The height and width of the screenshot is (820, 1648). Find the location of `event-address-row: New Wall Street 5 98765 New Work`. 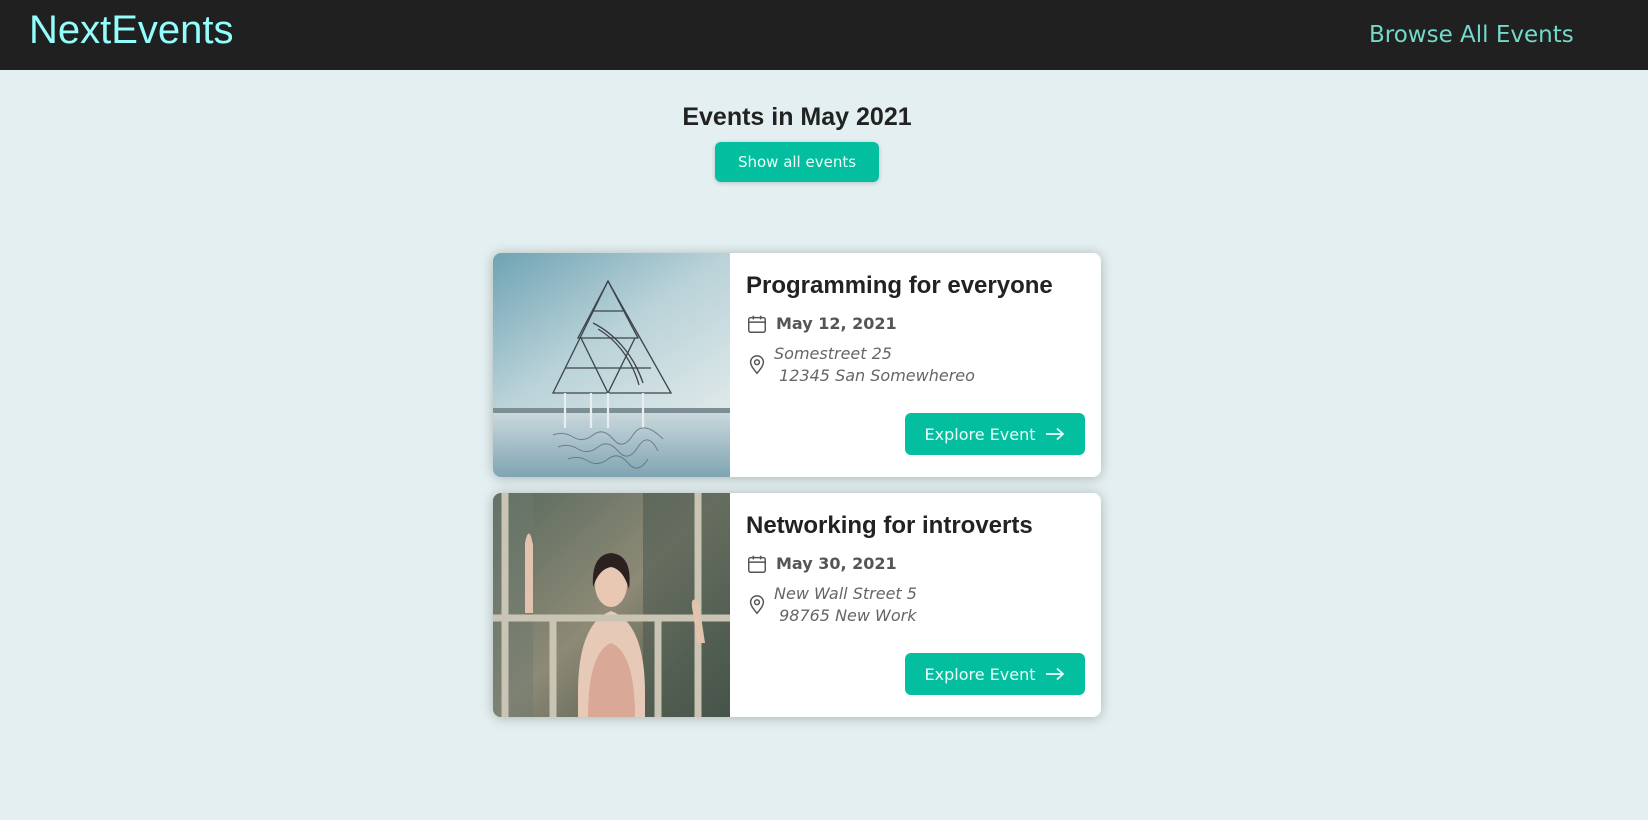

event-address-row: New Wall Street 5 98765 New Work is located at coordinates (831, 605).